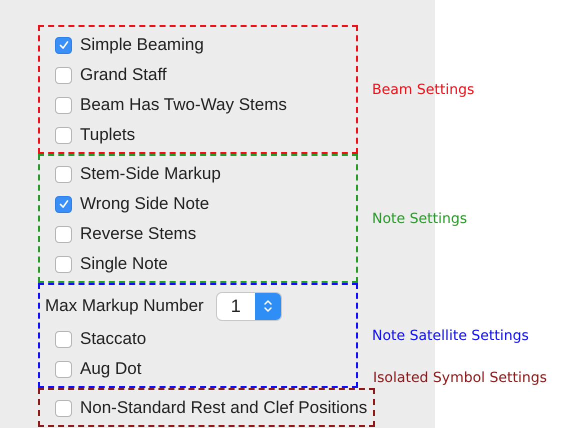 The image size is (566, 428). What do you see at coordinates (142, 45) in the screenshot?
I see `checkbox-label: Simple Beaming` at bounding box center [142, 45].